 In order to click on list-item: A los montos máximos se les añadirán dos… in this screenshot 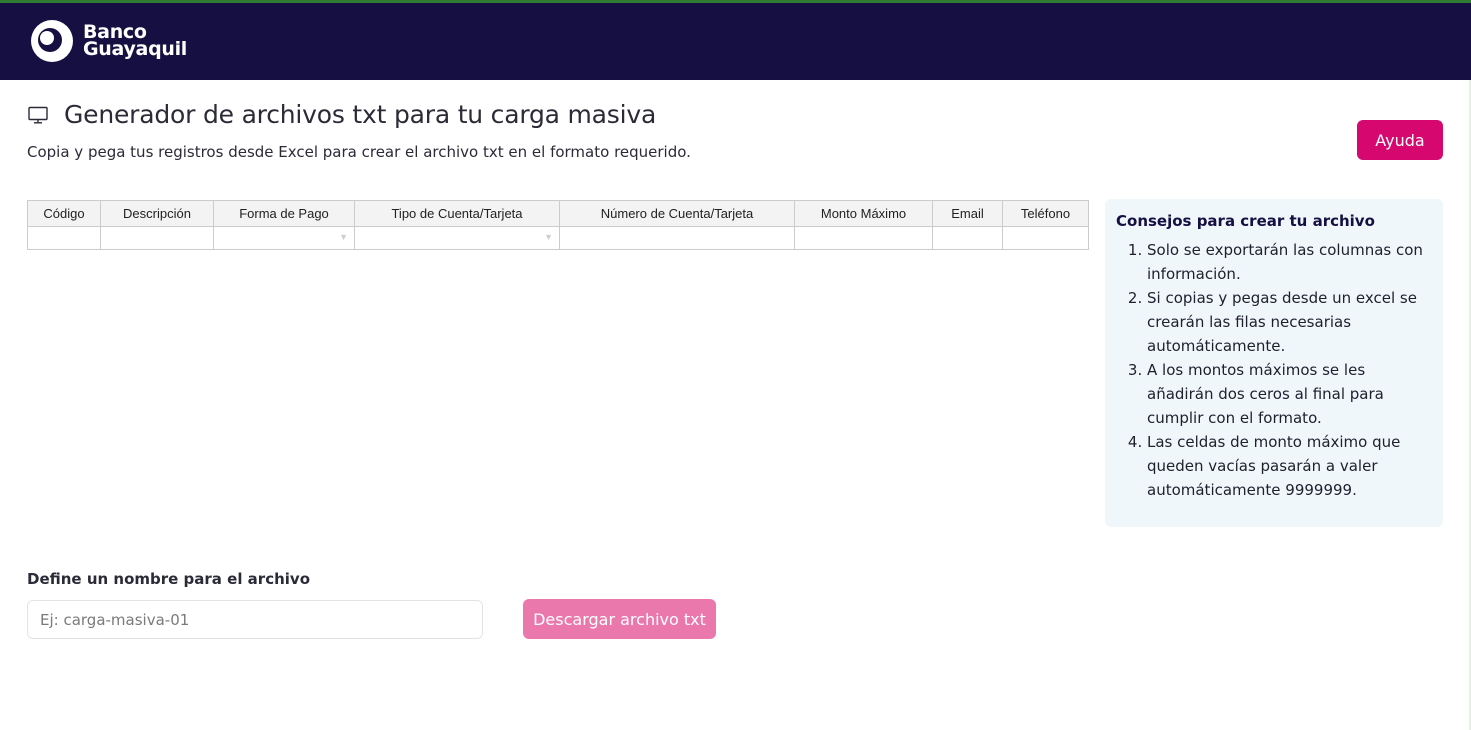, I will do `click(1290, 394)`.